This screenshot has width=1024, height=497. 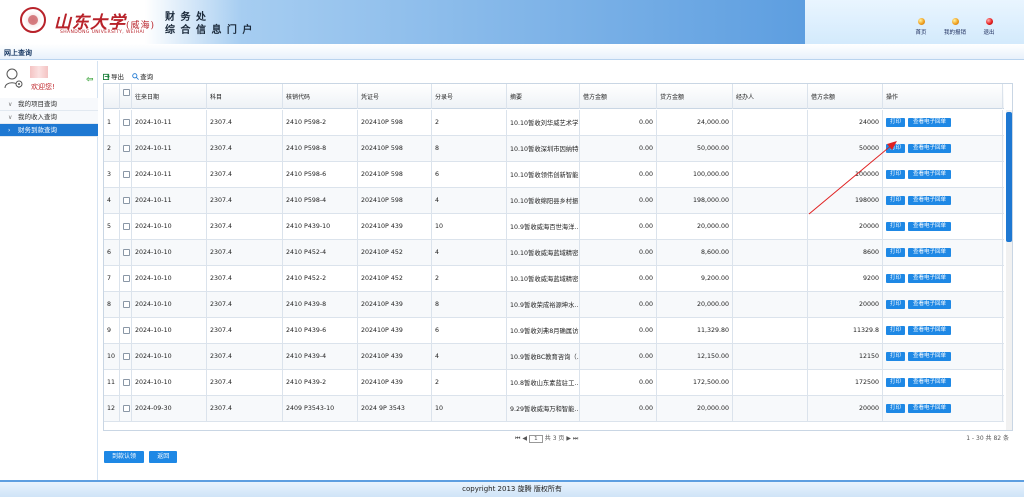 I want to click on cell-no: 11, so click(x=112, y=382).